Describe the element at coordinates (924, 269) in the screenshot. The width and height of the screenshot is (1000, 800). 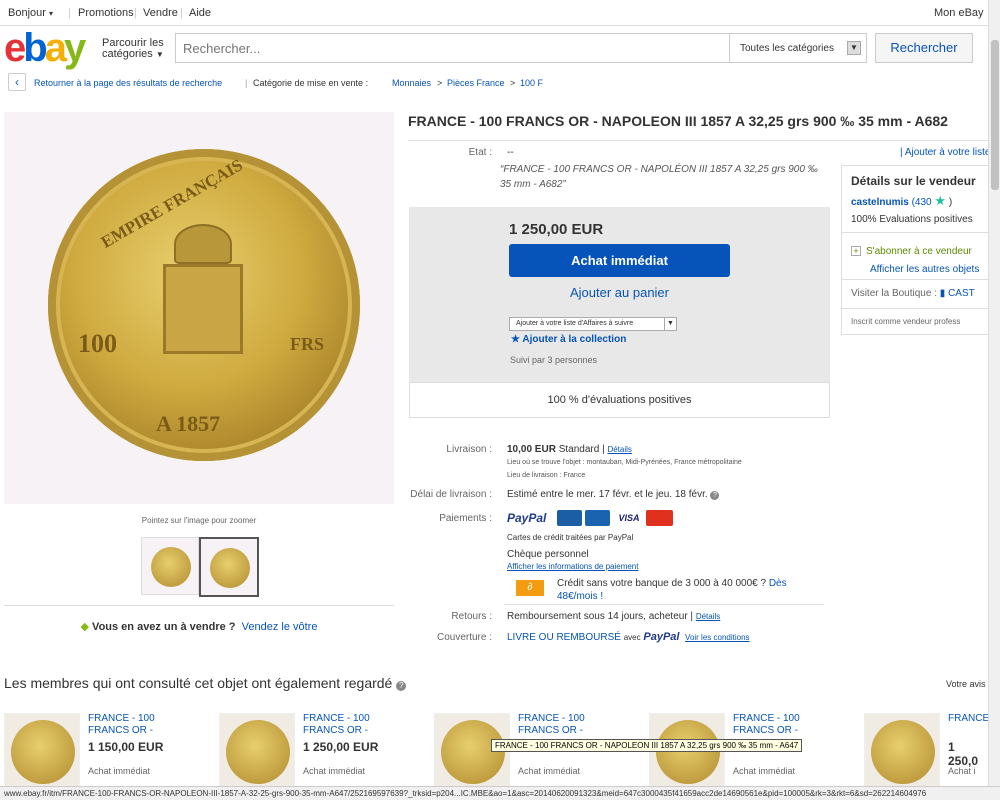
I see `other-items-link: Afficher les autres objets` at that location.